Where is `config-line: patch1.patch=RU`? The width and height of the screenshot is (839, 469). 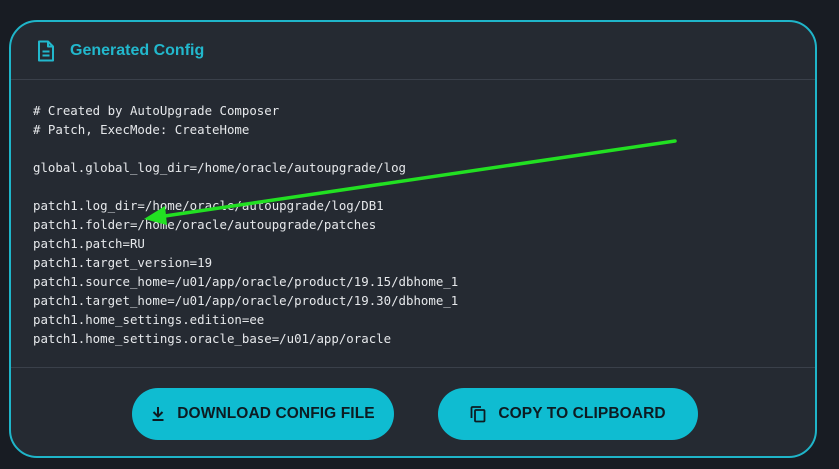 config-line: patch1.patch=RU is located at coordinates (89, 243).